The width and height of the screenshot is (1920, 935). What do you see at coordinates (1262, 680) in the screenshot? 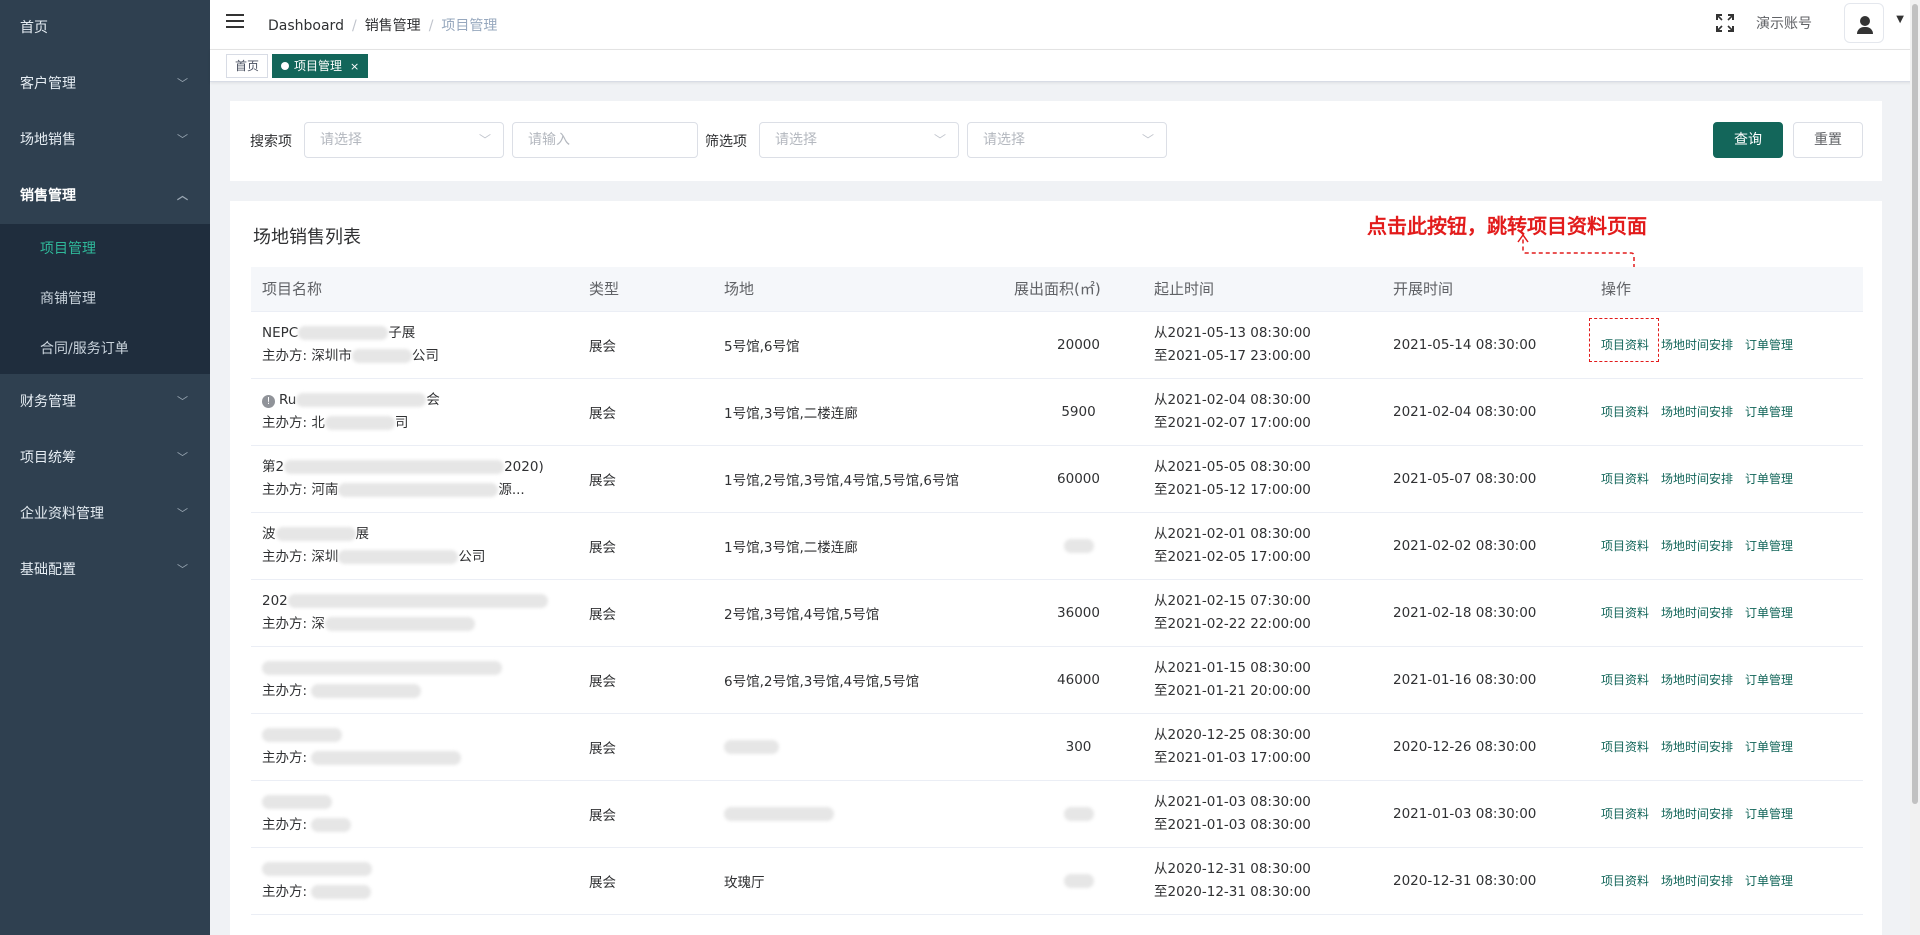
I see `cell-period: 从2021-01-15 08:30:00 至2021-01-21 20:00:00` at bounding box center [1262, 680].